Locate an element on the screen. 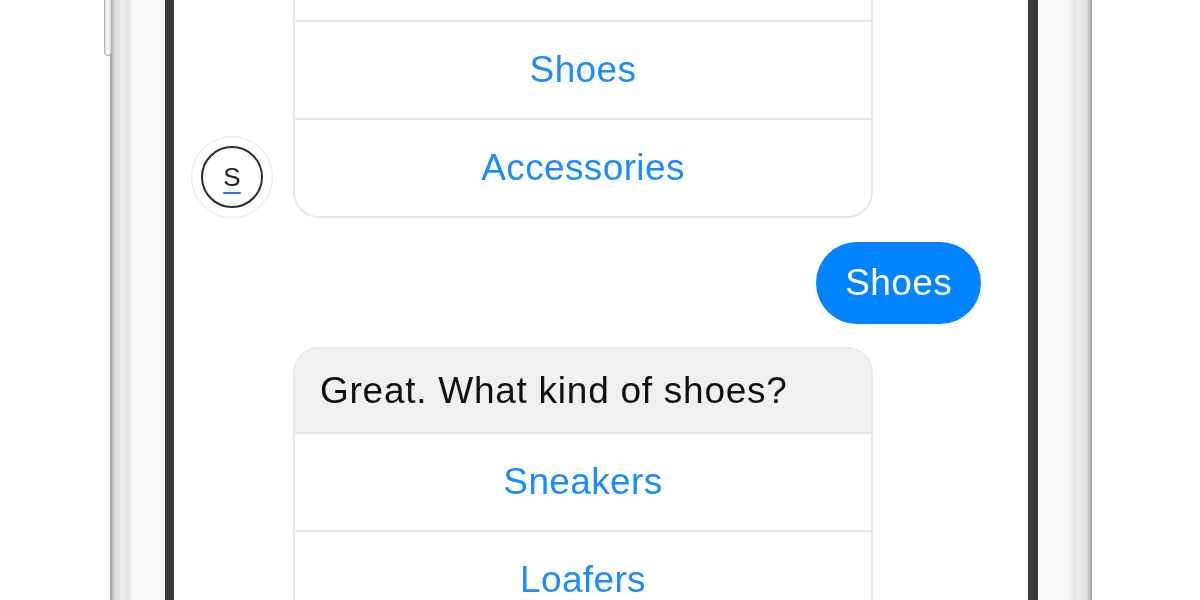 This screenshot has width=1200, height=600. message-text: Great. What kind of shoes? is located at coordinates (554, 390).